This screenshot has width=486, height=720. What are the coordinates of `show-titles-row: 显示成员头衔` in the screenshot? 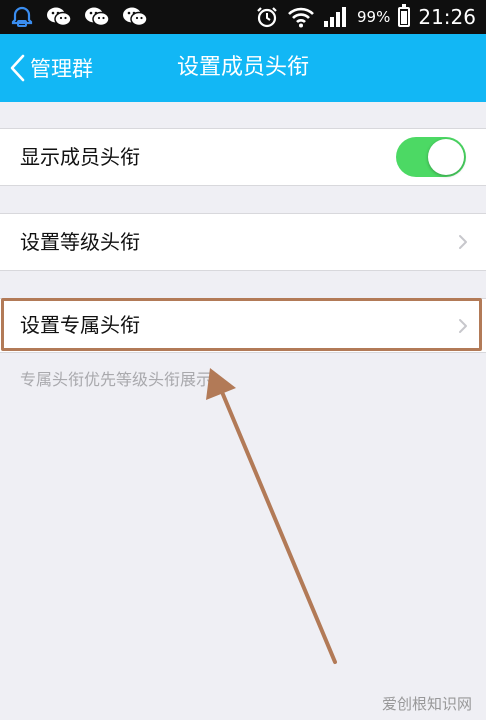 It's located at (243, 157).